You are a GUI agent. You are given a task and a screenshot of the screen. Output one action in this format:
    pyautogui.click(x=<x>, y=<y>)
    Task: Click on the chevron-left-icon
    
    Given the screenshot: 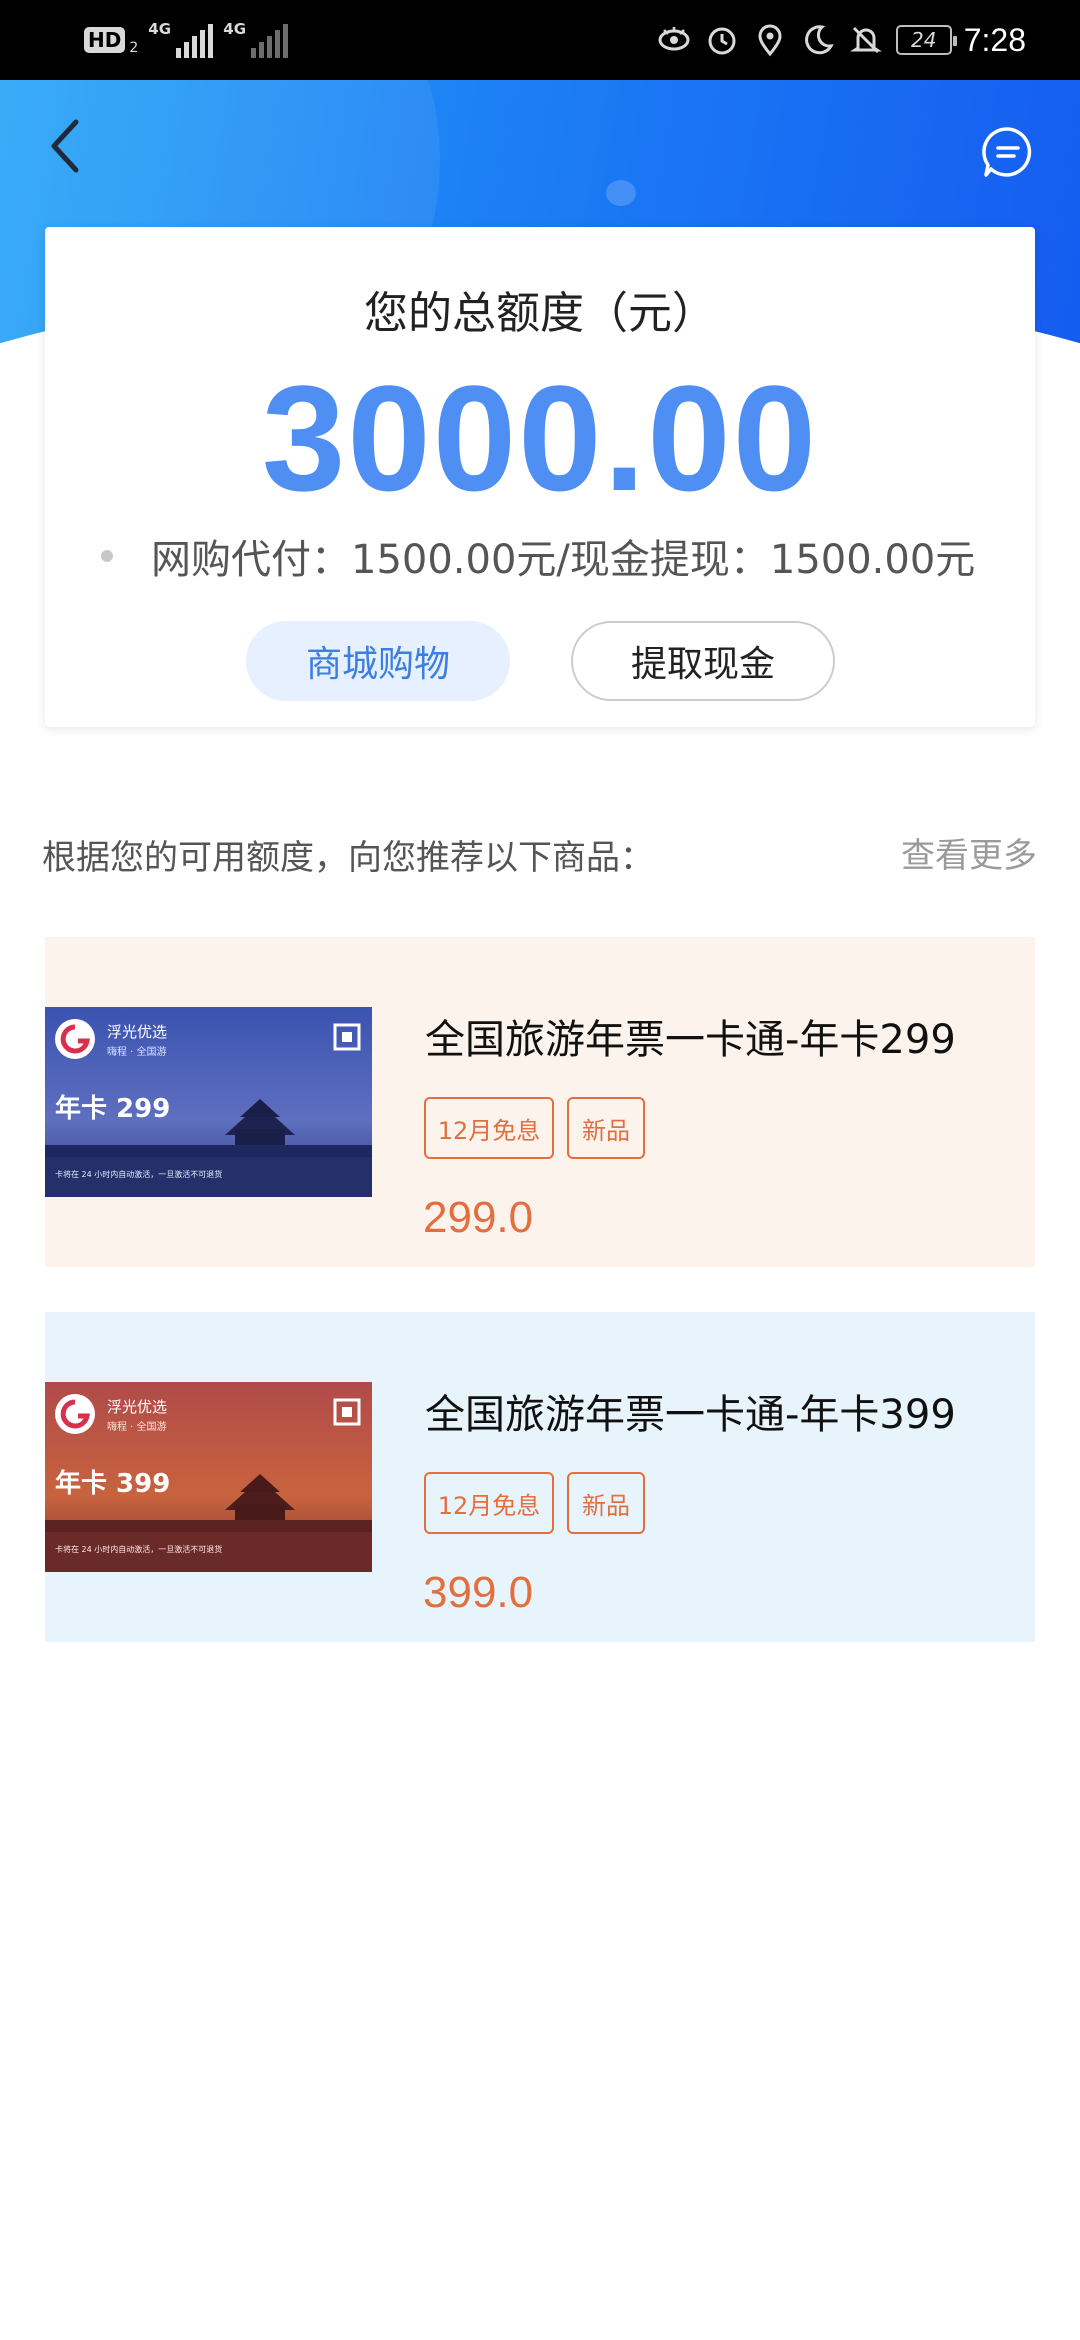 What is the action you would take?
    pyautogui.click(x=65, y=146)
    